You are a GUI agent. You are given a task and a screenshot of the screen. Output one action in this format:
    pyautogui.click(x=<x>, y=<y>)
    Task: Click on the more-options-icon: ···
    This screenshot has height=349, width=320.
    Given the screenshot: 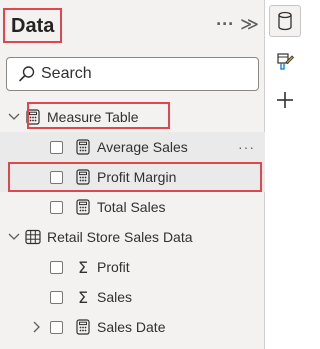 What is the action you would take?
    pyautogui.click(x=225, y=24)
    